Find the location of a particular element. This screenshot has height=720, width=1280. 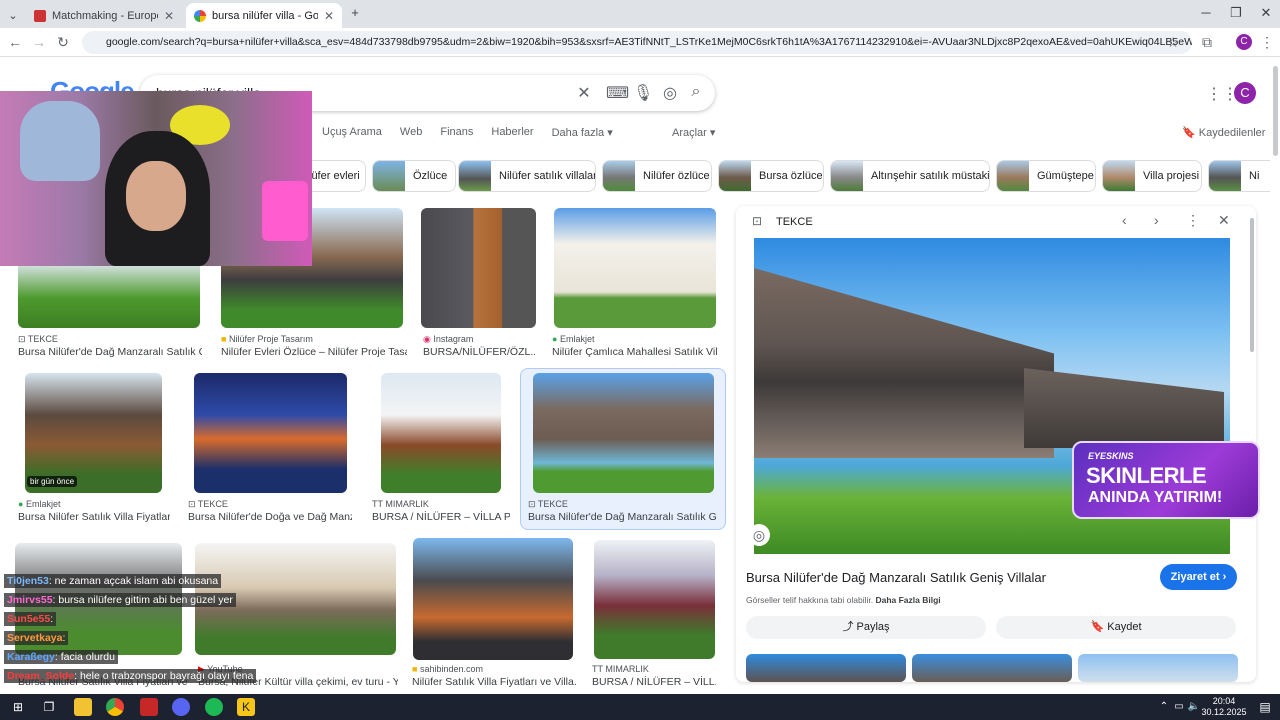

keyboard-icon: ⌨ is located at coordinates (617, 93).